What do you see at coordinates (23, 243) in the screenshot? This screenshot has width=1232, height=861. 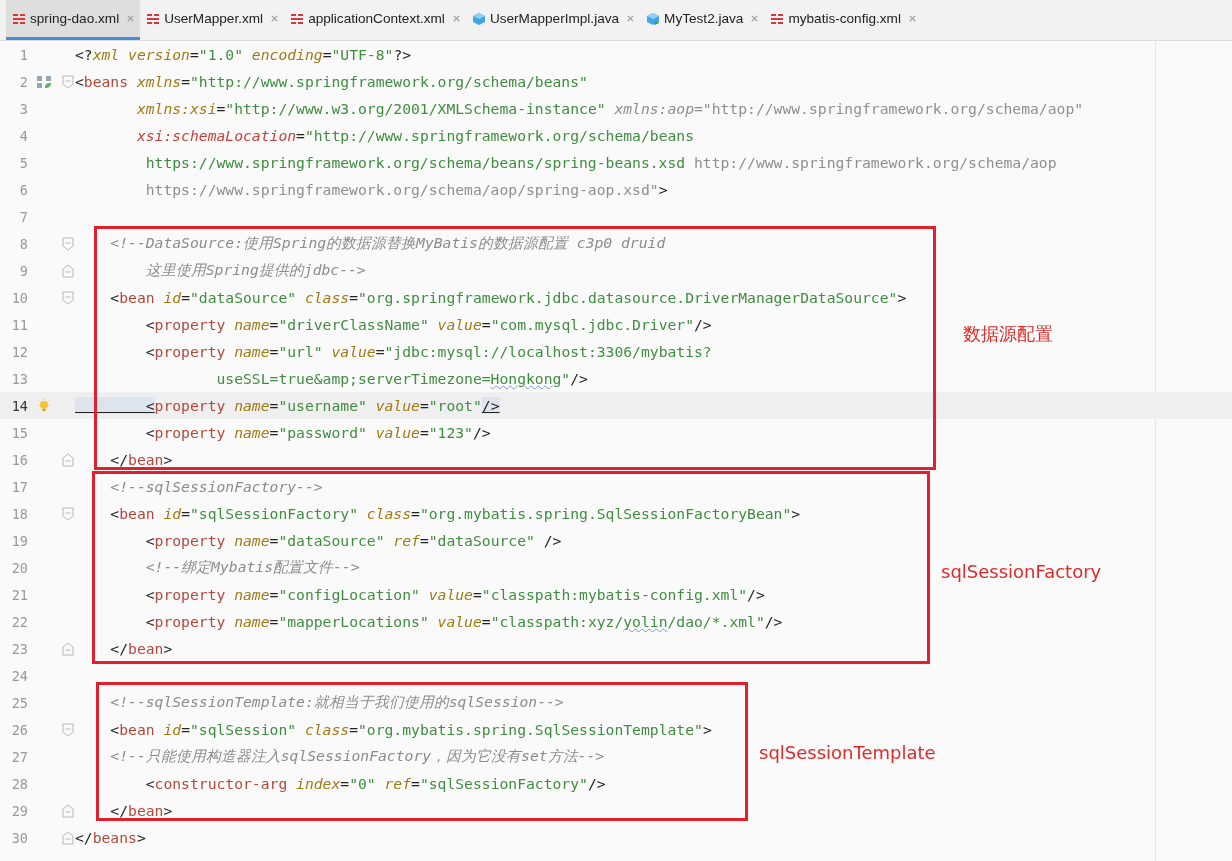 I see `line-number: 8` at bounding box center [23, 243].